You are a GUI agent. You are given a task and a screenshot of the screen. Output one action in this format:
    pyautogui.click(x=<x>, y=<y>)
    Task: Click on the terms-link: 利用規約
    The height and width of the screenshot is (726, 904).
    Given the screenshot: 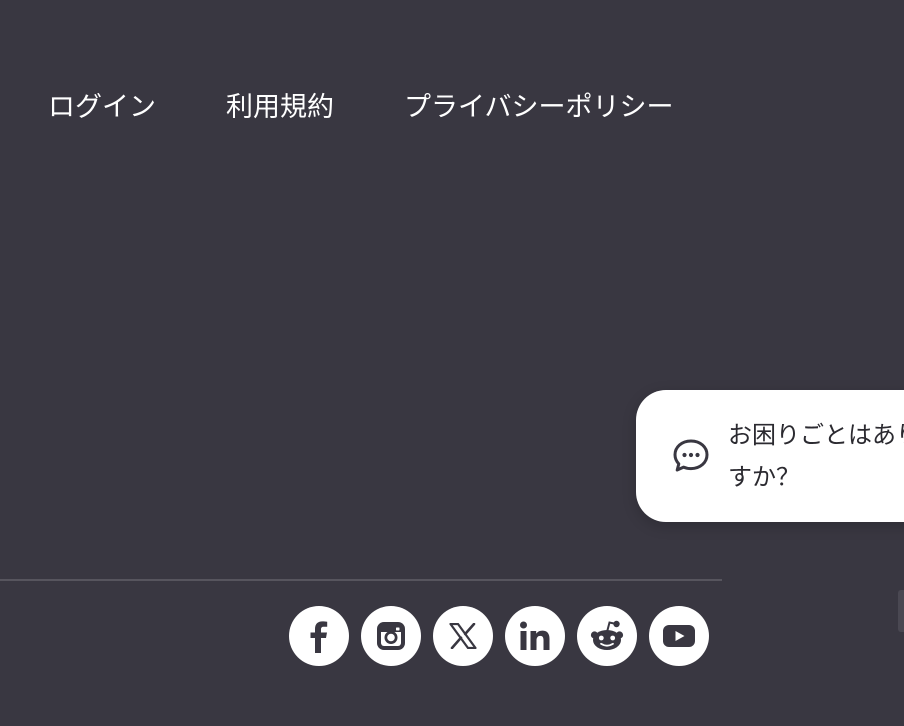 What is the action you would take?
    pyautogui.click(x=280, y=104)
    